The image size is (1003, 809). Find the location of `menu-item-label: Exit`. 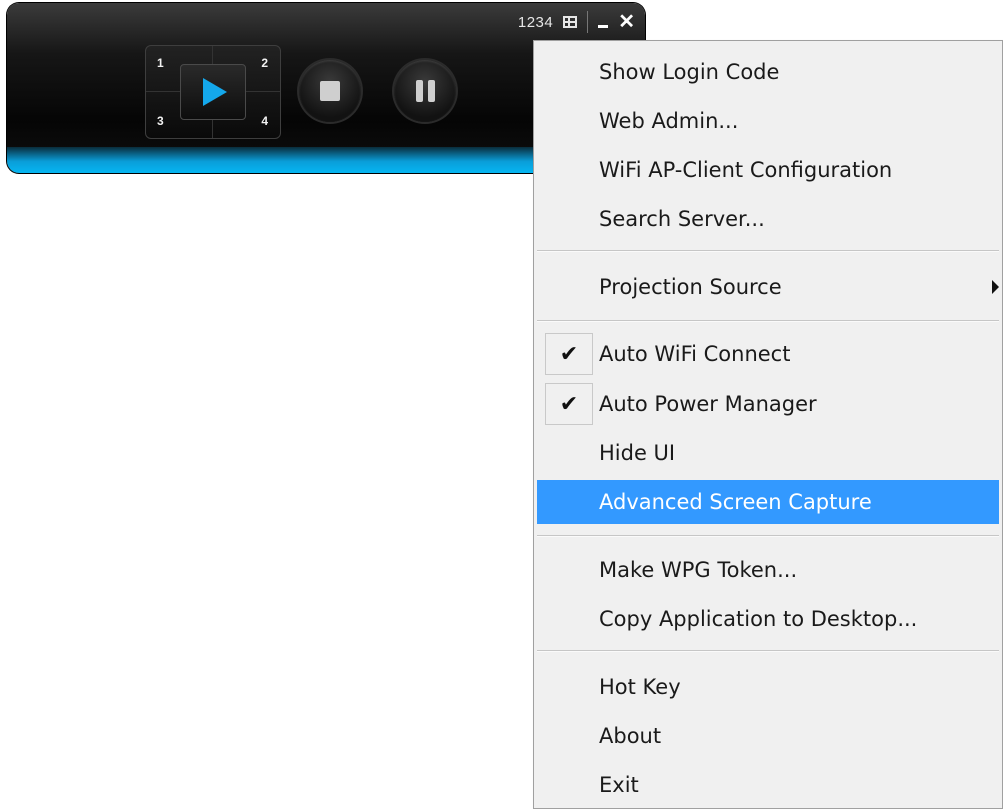

menu-item-label: Exit is located at coordinates (619, 785).